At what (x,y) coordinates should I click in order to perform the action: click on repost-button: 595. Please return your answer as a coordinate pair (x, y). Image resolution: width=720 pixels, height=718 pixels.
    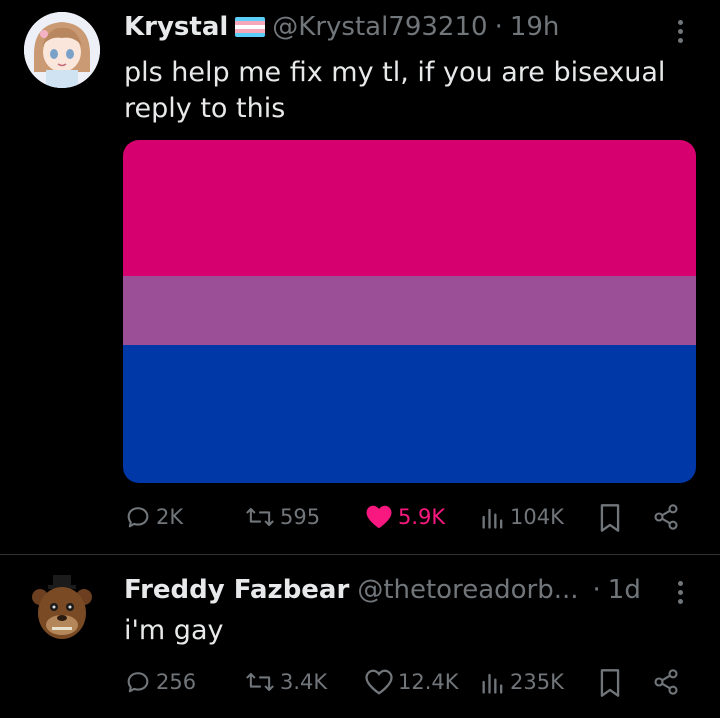
    Looking at the image, I should click on (282, 517).